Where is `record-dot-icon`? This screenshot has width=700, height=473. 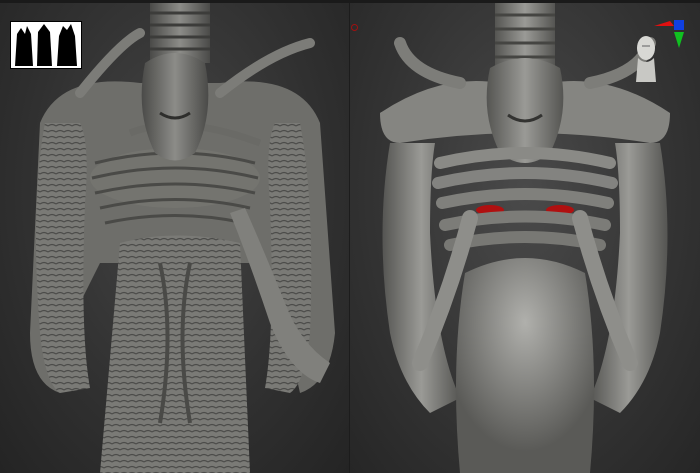 record-dot-icon is located at coordinates (354, 27).